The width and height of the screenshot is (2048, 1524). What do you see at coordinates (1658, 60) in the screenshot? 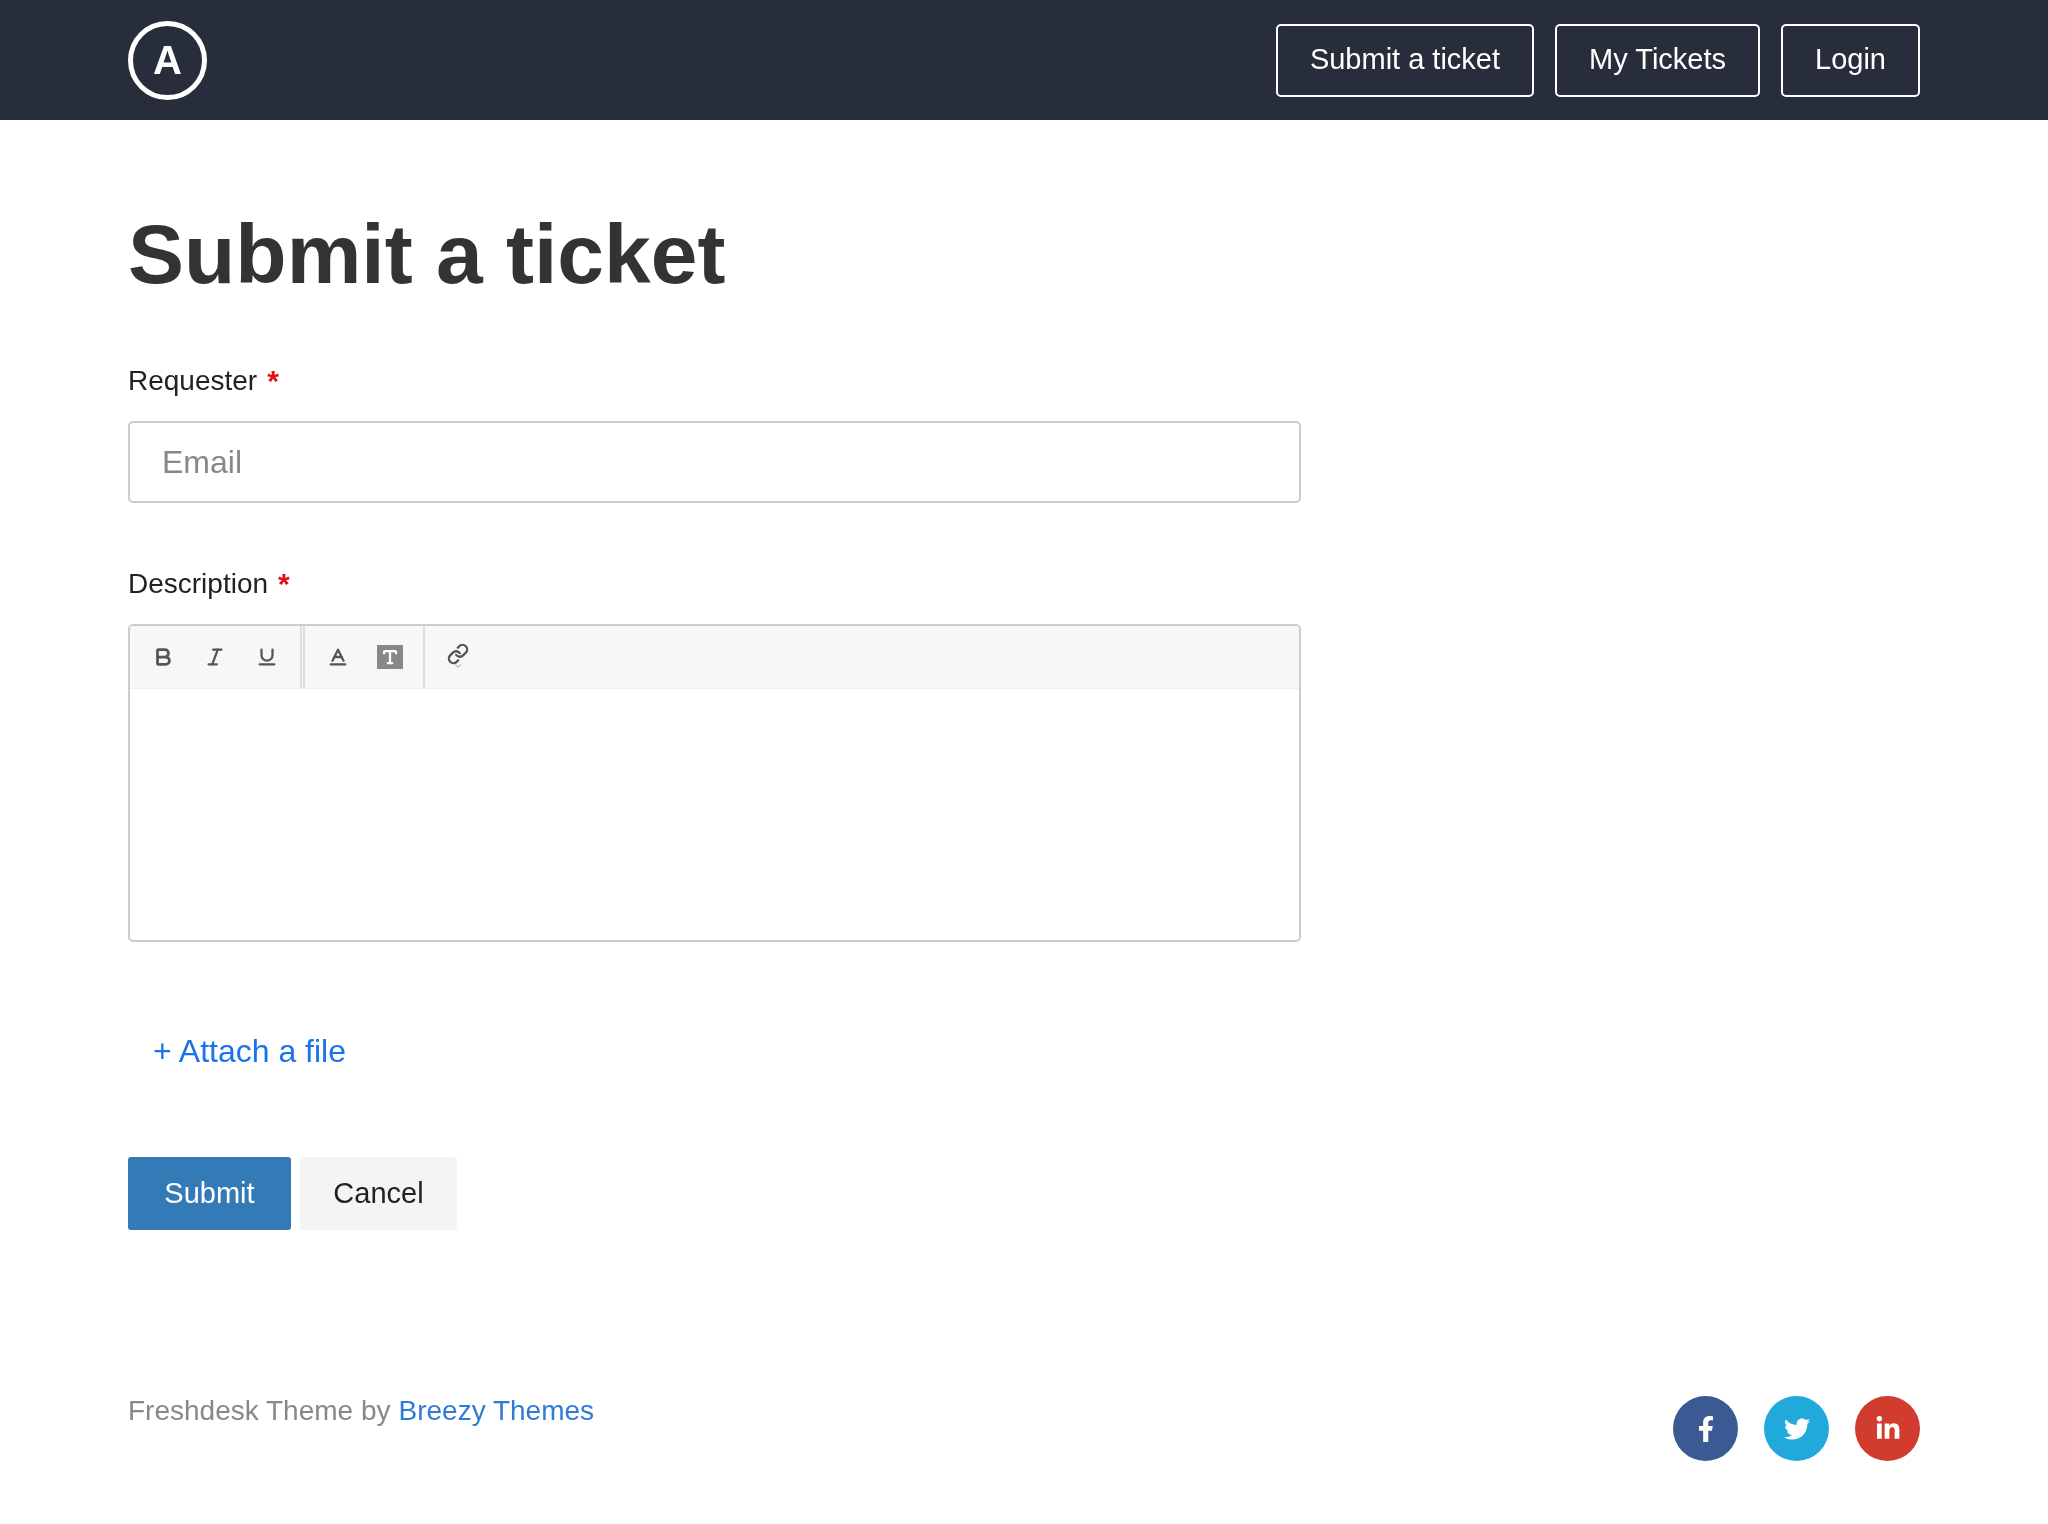
I see `nav-button: My Tickets` at bounding box center [1658, 60].